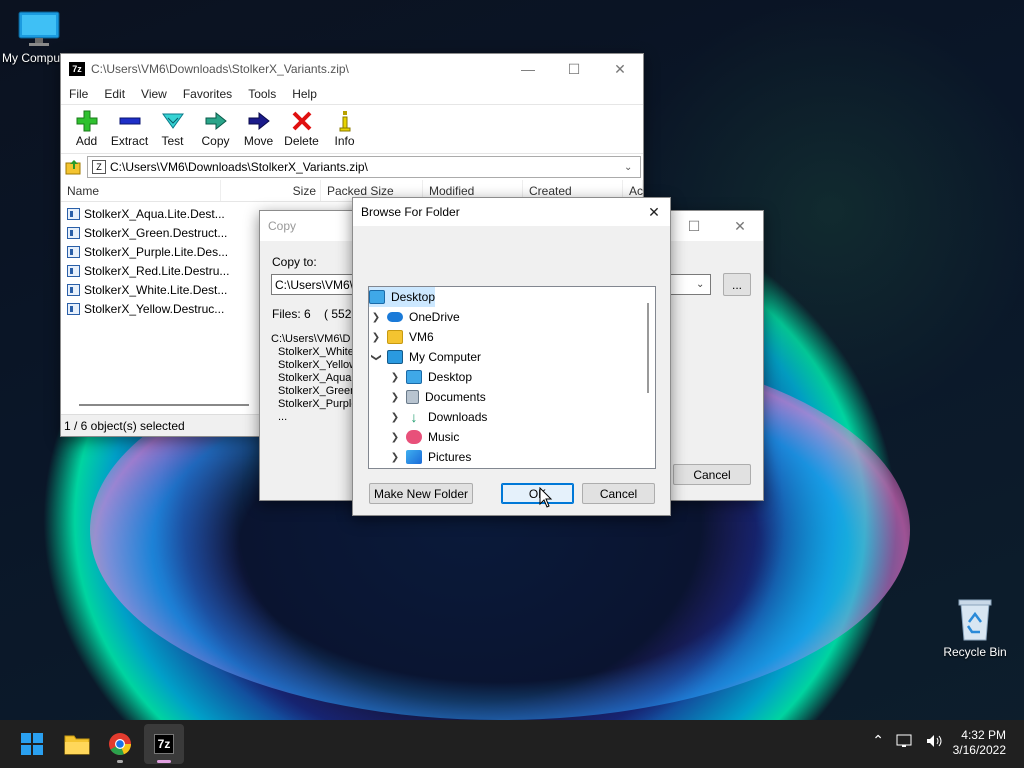  Describe the element at coordinates (344, 121) in the screenshot. I see `info-icon` at that location.